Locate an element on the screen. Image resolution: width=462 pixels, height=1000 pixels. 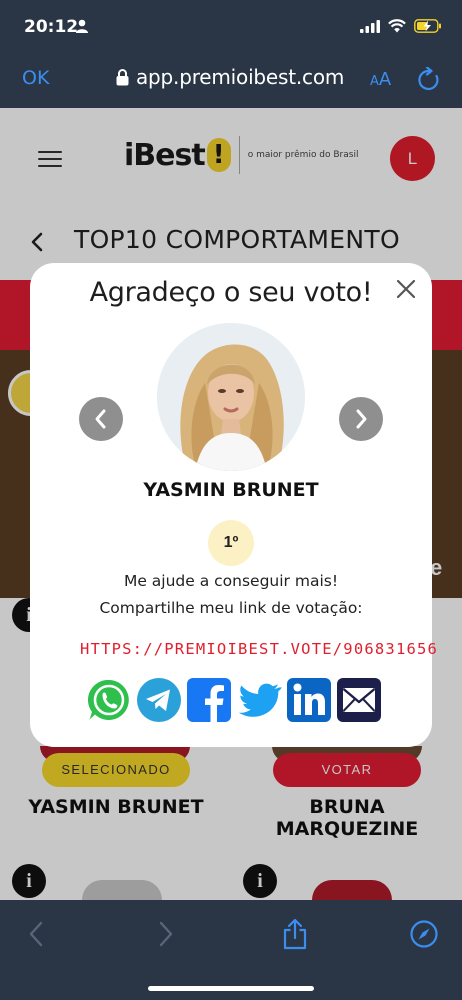
share-instruction: Compartilhe meu link de votação: is located at coordinates (231, 608).